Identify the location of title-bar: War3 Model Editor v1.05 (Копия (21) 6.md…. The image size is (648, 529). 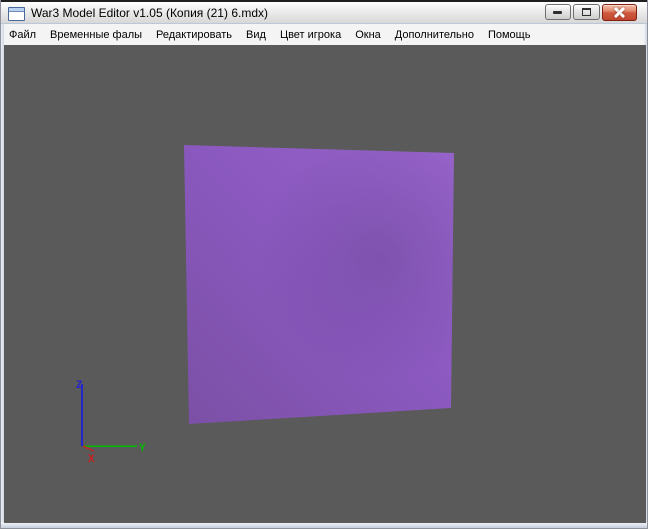
(324, 12).